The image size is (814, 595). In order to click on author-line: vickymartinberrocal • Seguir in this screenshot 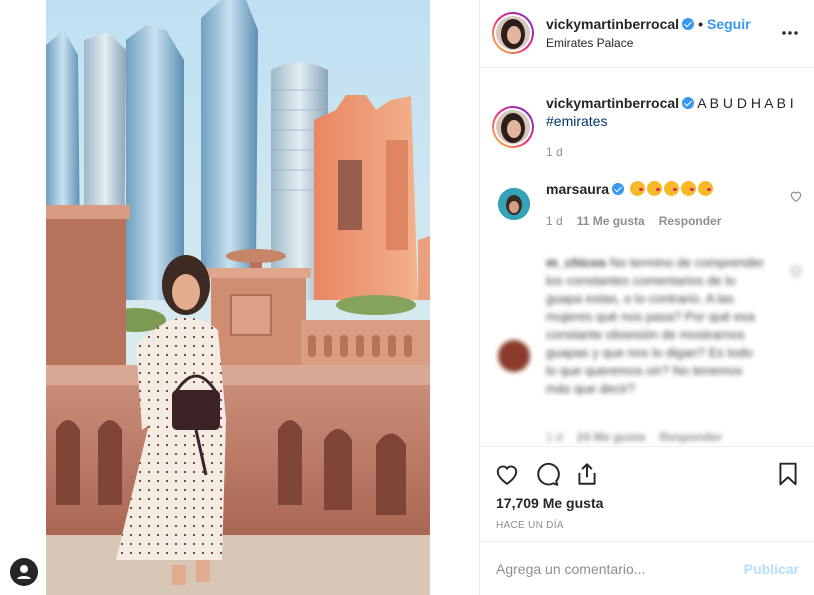, I will do `click(648, 24)`.